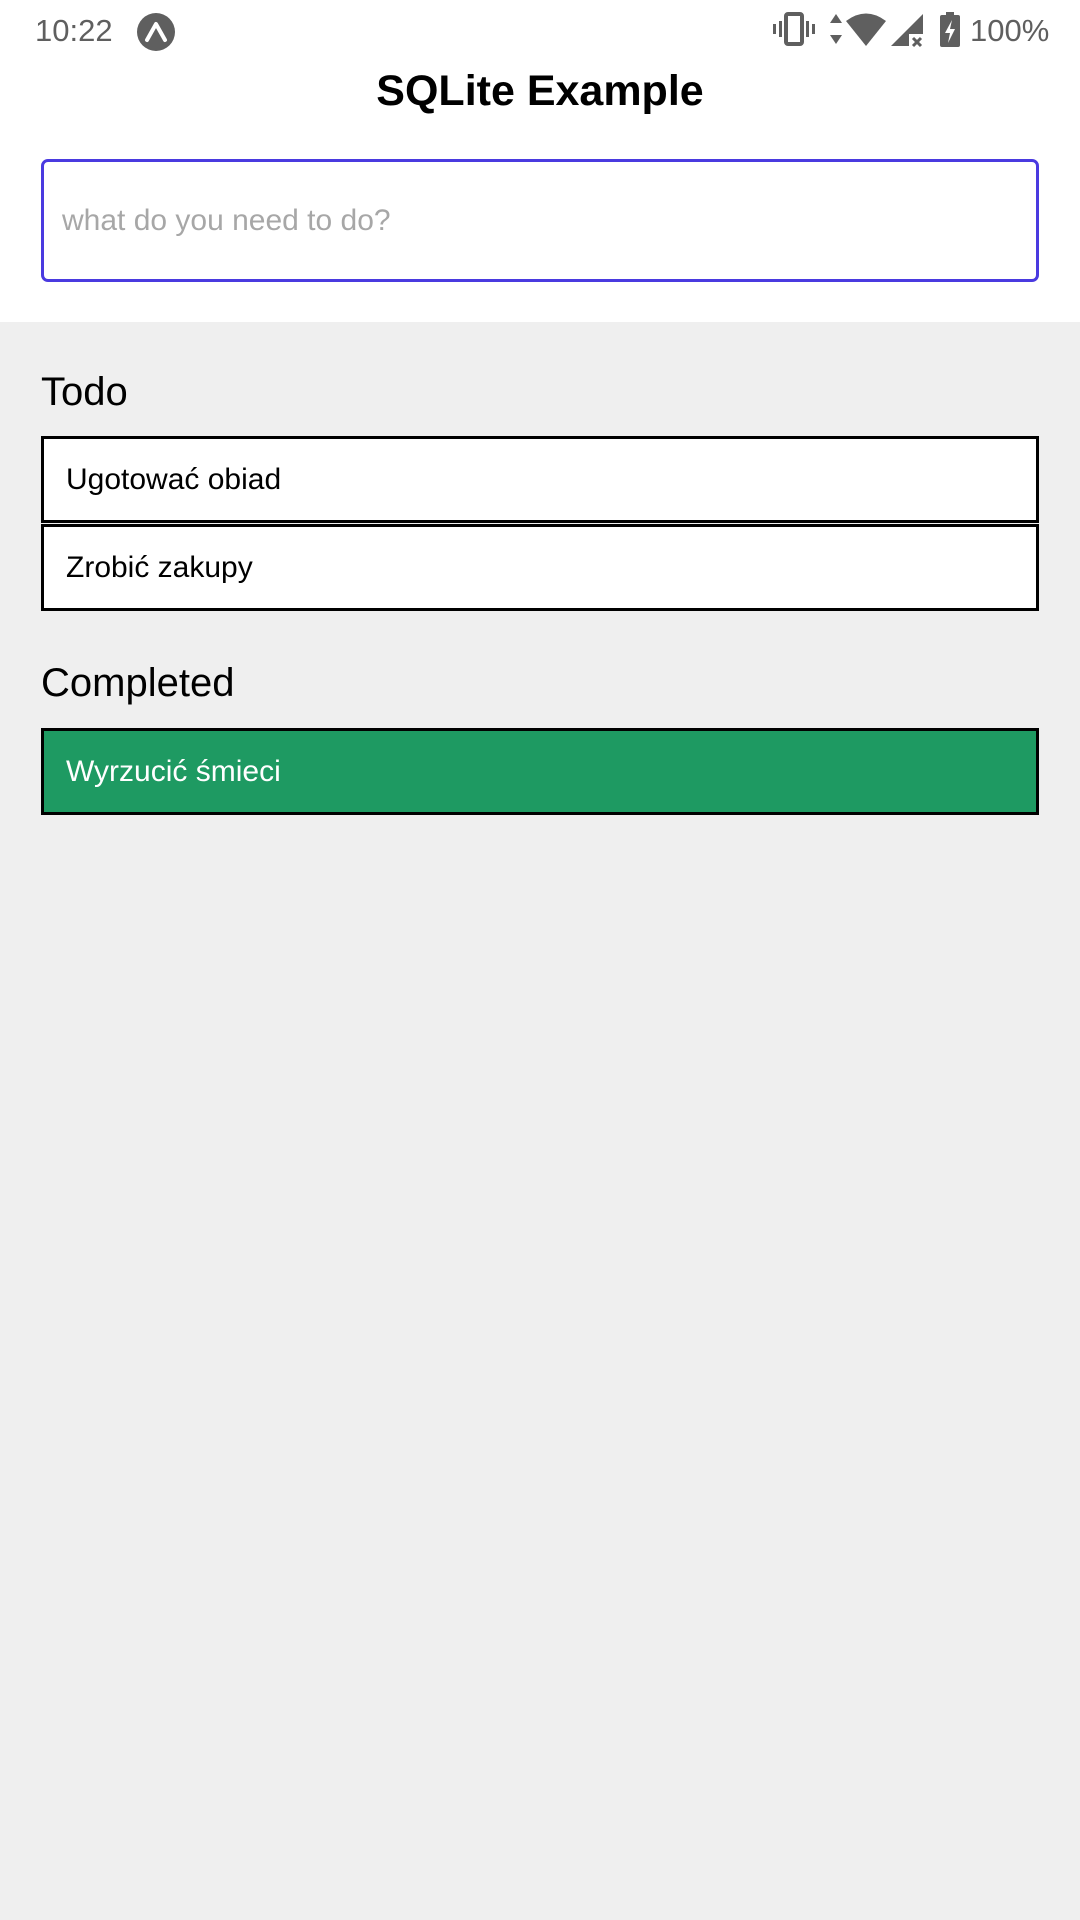 The height and width of the screenshot is (1920, 1080). Describe the element at coordinates (540, 220) in the screenshot. I see `todo-input` at that location.